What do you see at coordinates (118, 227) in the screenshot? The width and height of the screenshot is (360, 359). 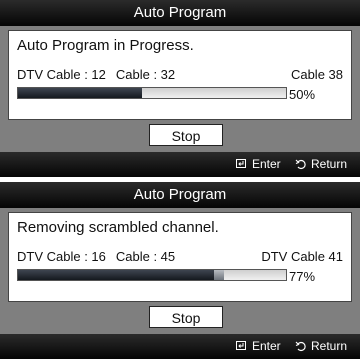 I see `status-message: Removing scrambled channel.` at bounding box center [118, 227].